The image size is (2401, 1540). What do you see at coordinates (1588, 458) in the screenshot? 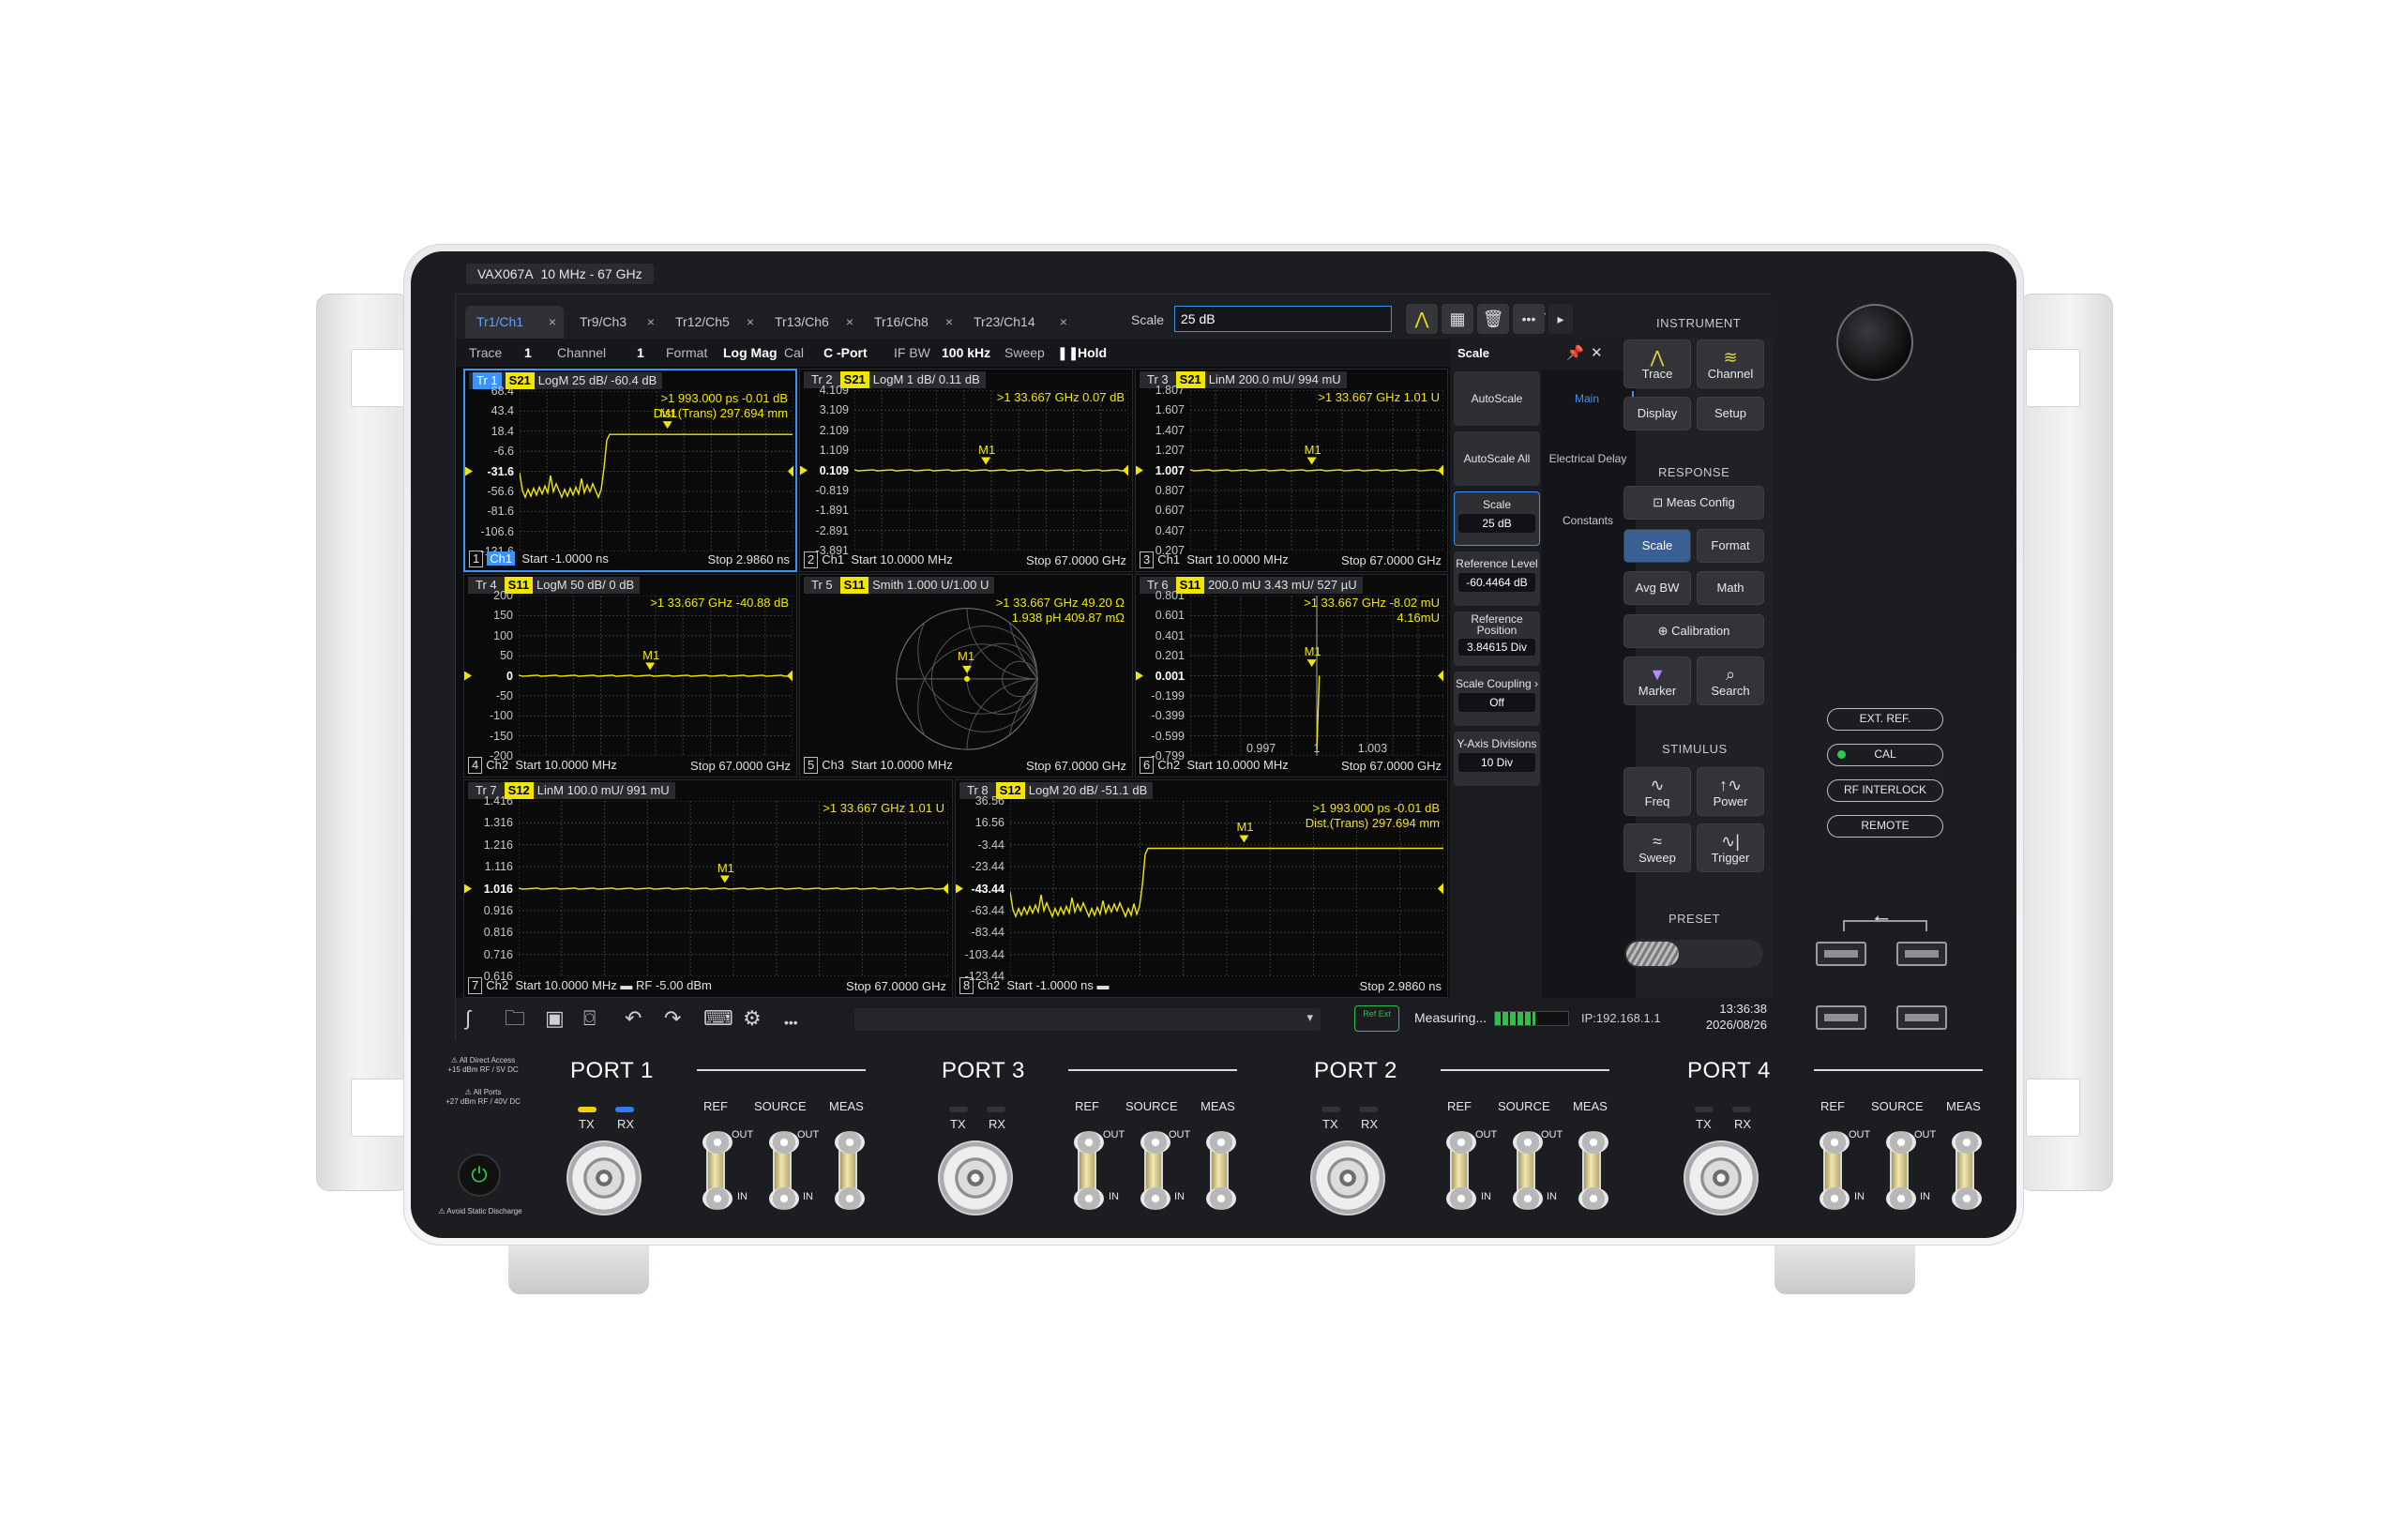
I see `tab-electrical-delay: Electrical Delay` at bounding box center [1588, 458].